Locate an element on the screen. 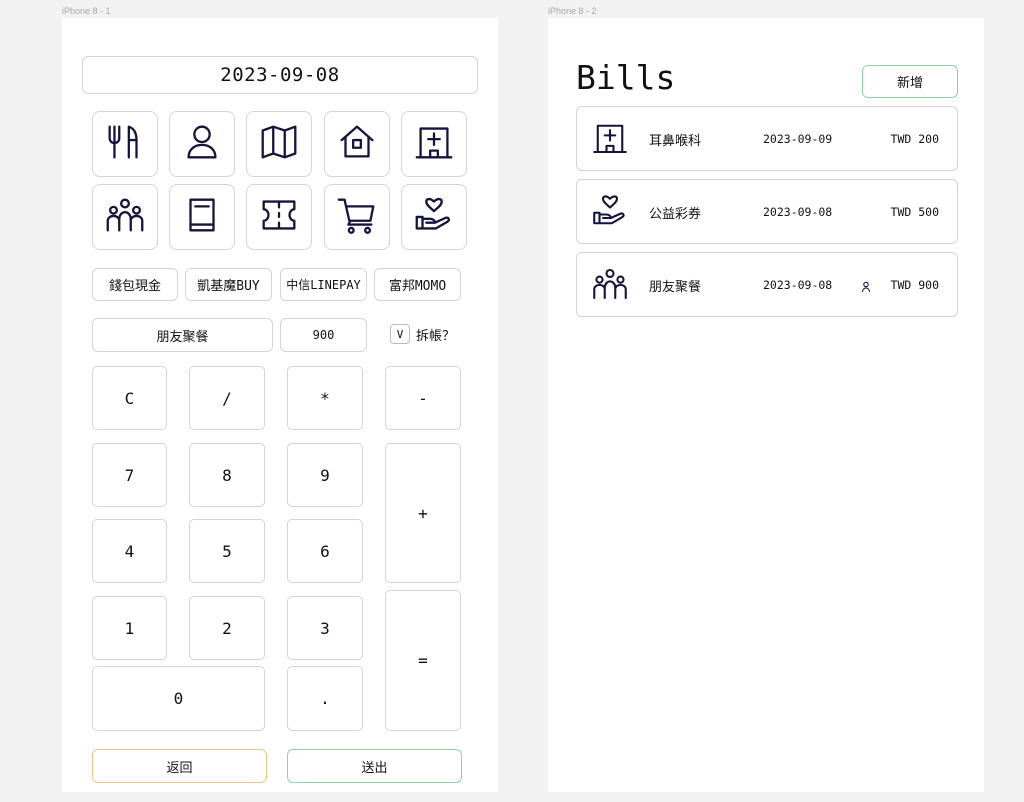 Image resolution: width=1024 pixels, height=802 pixels. bill-amount: TWD 900 is located at coordinates (914, 285).